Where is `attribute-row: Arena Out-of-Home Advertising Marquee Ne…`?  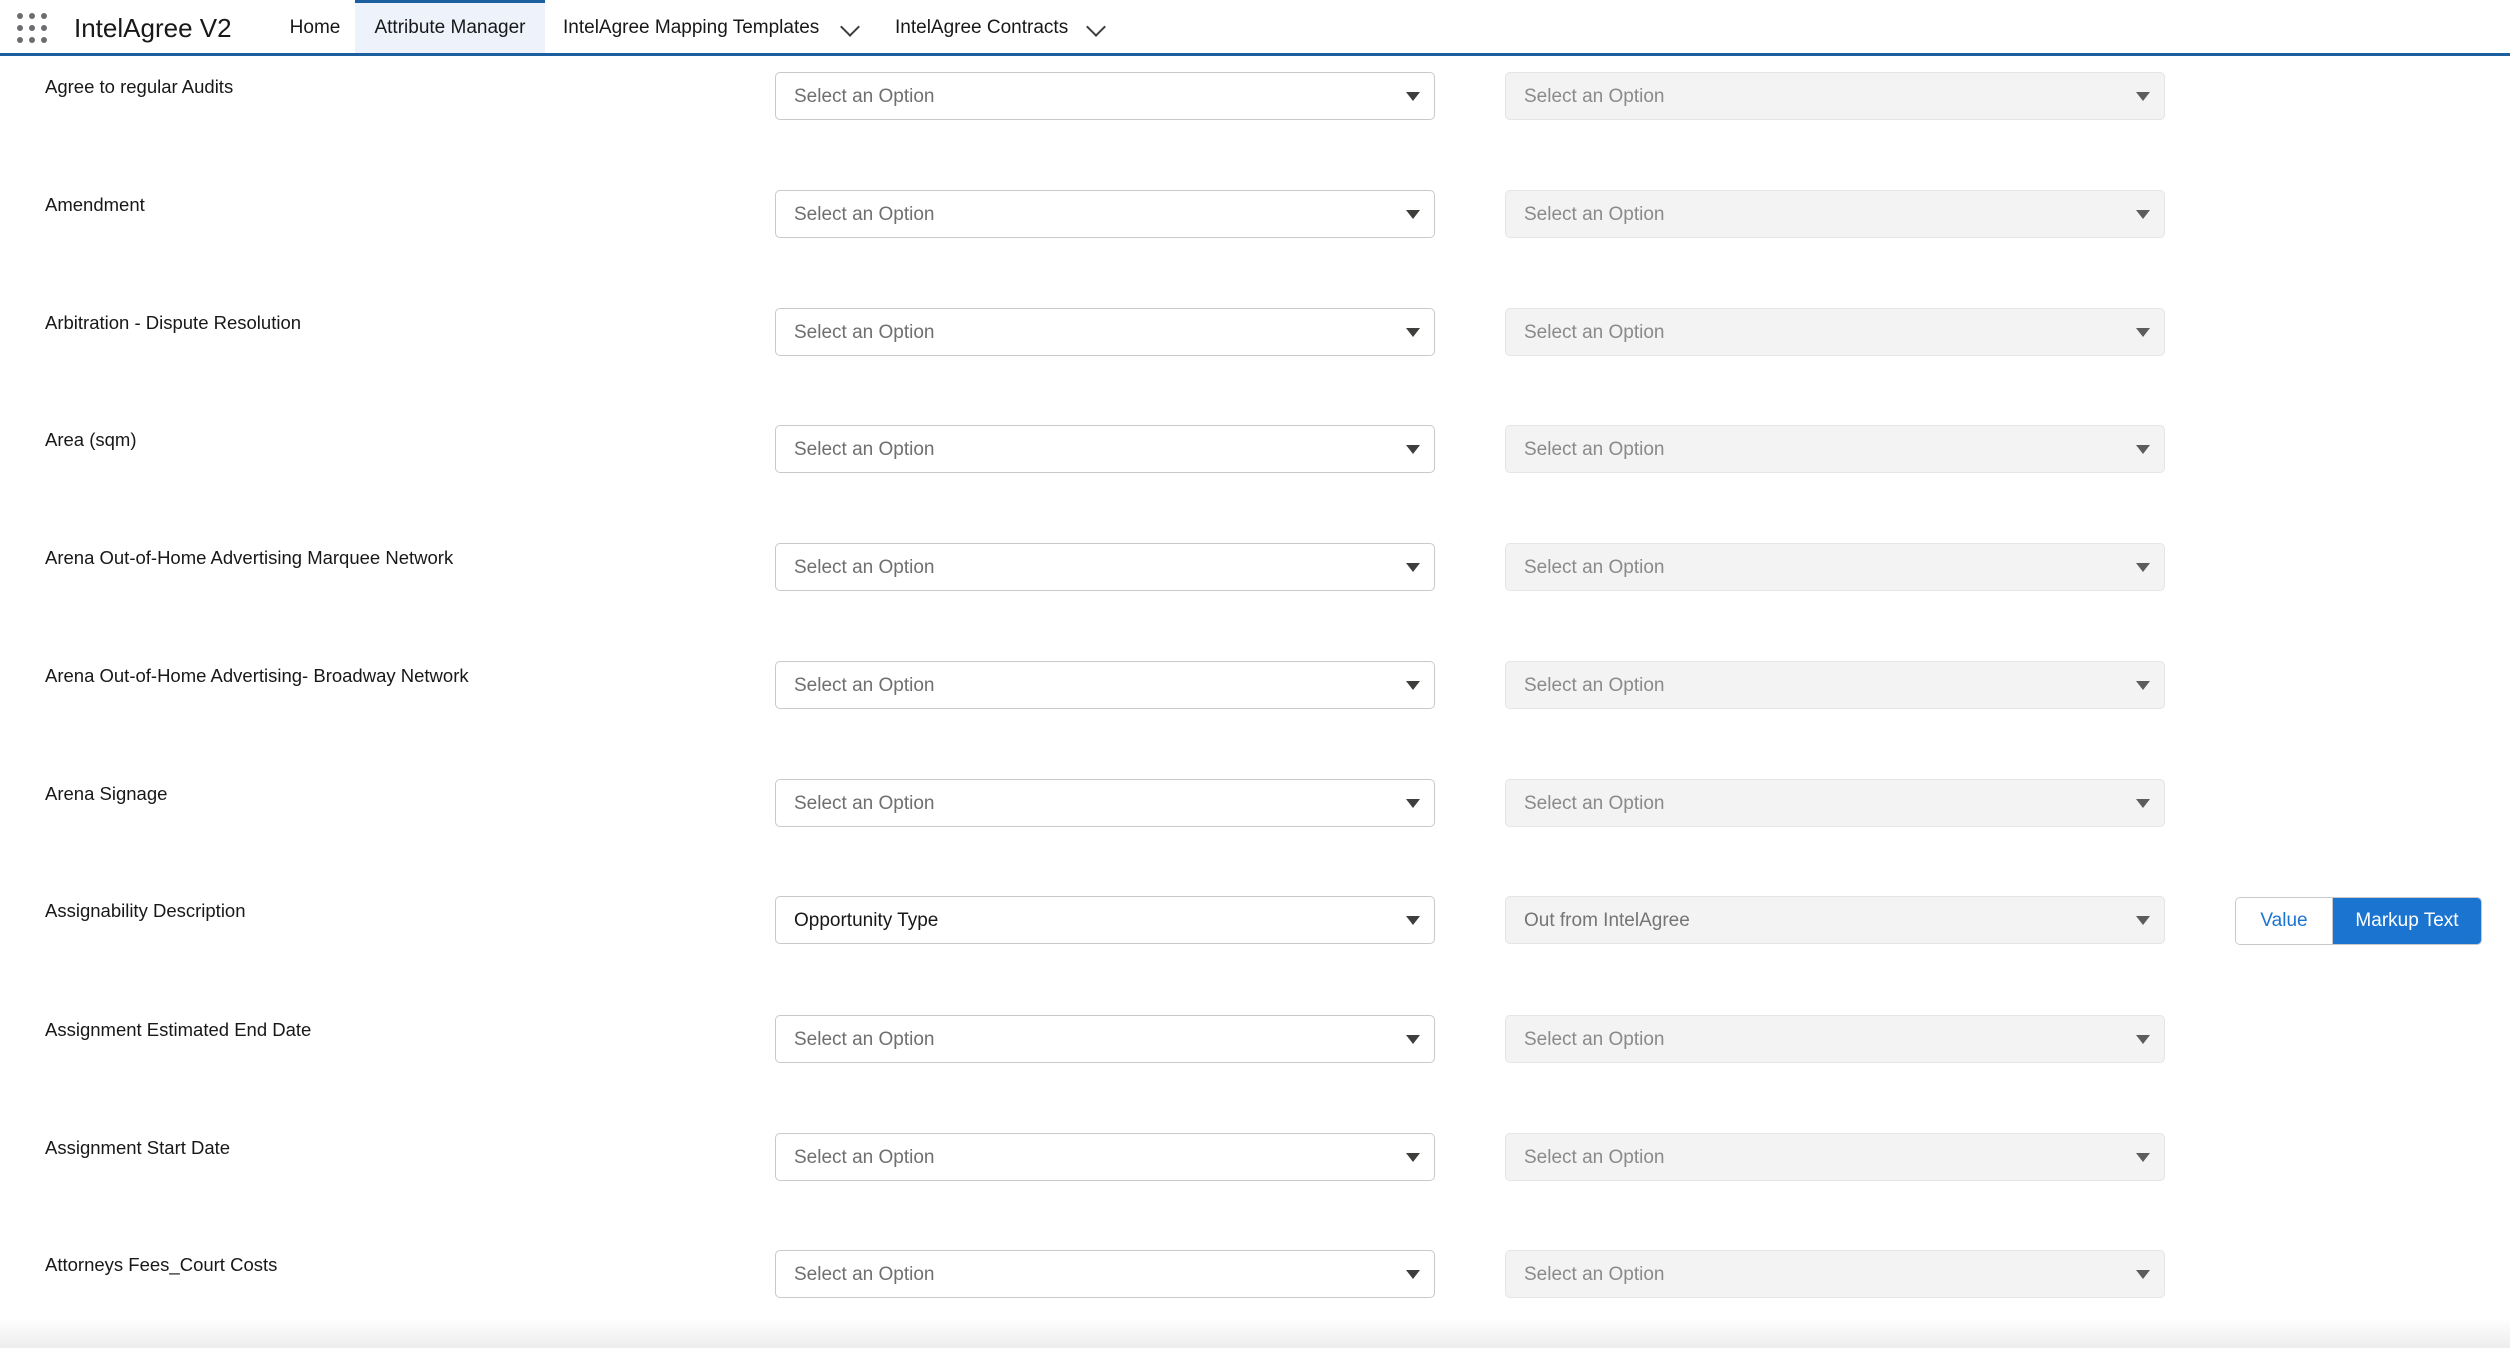
attribute-row: Arena Out-of-Home Advertising Marquee Ne… is located at coordinates (1255, 586).